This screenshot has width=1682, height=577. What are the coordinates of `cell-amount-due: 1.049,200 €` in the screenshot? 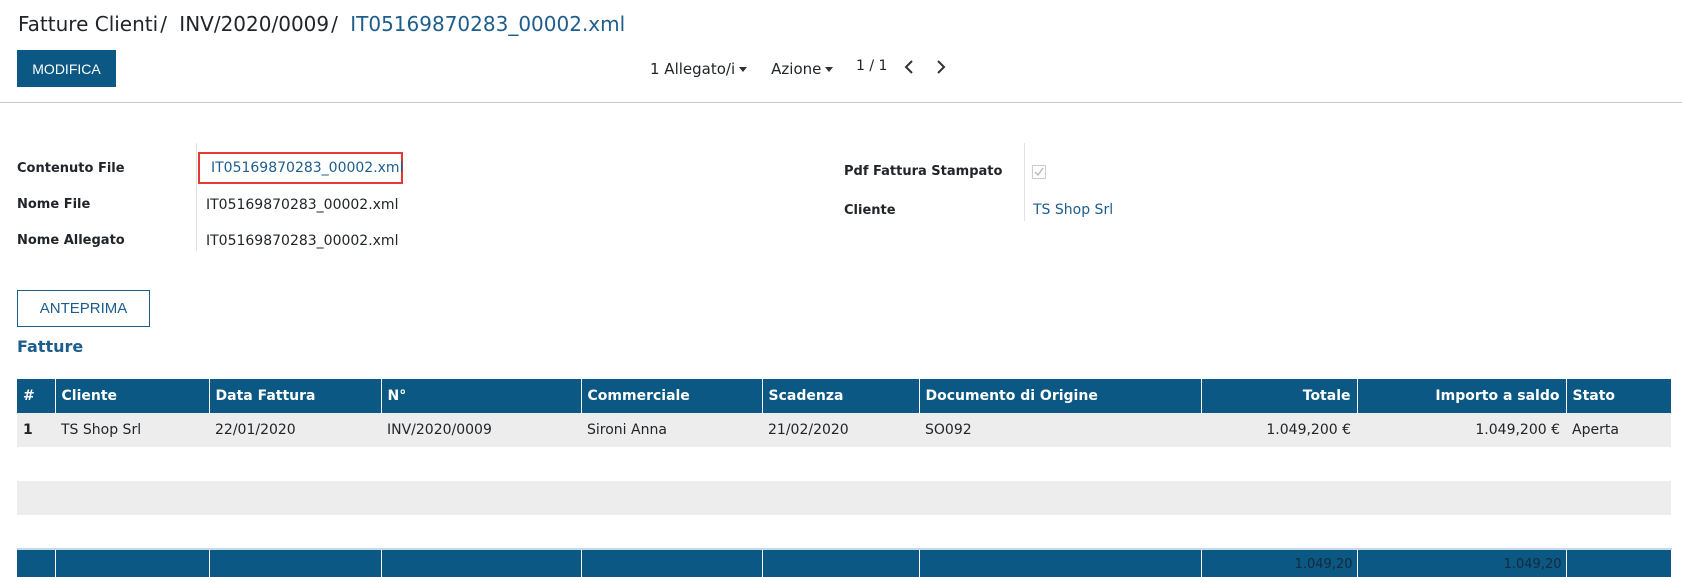 It's located at (1461, 430).